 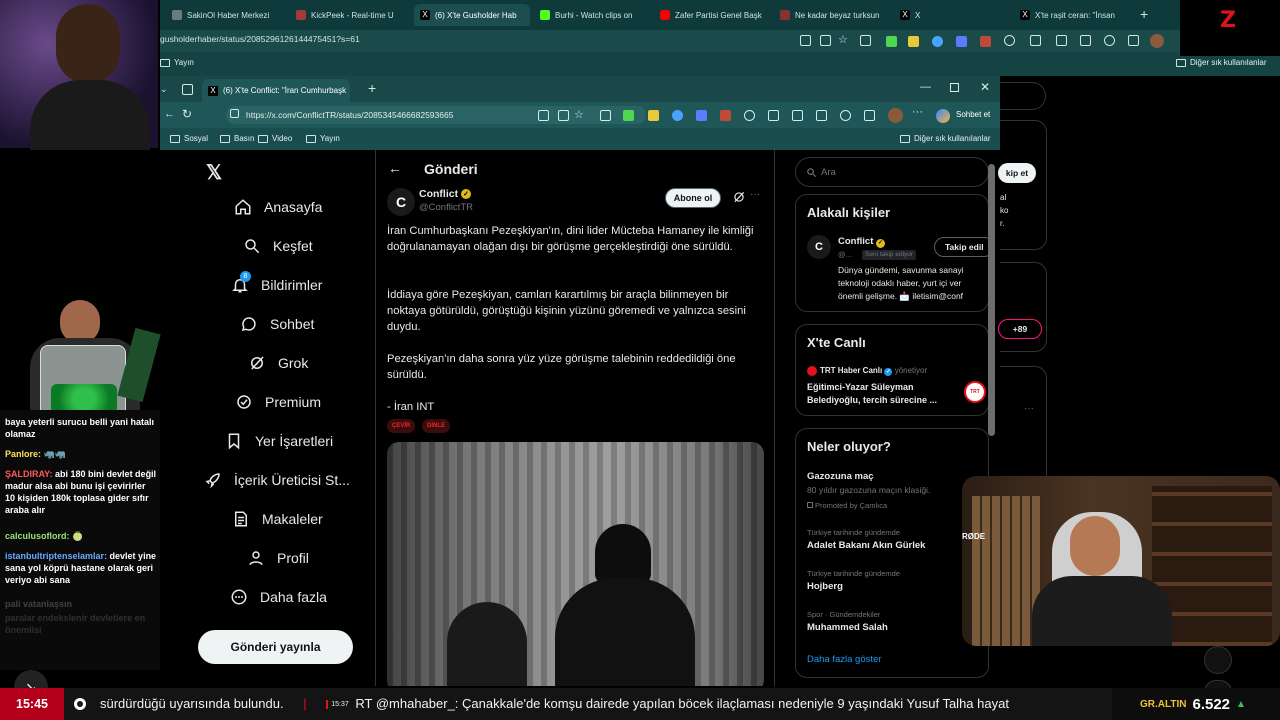 I want to click on favorite-item: Video, so click(x=275, y=138).